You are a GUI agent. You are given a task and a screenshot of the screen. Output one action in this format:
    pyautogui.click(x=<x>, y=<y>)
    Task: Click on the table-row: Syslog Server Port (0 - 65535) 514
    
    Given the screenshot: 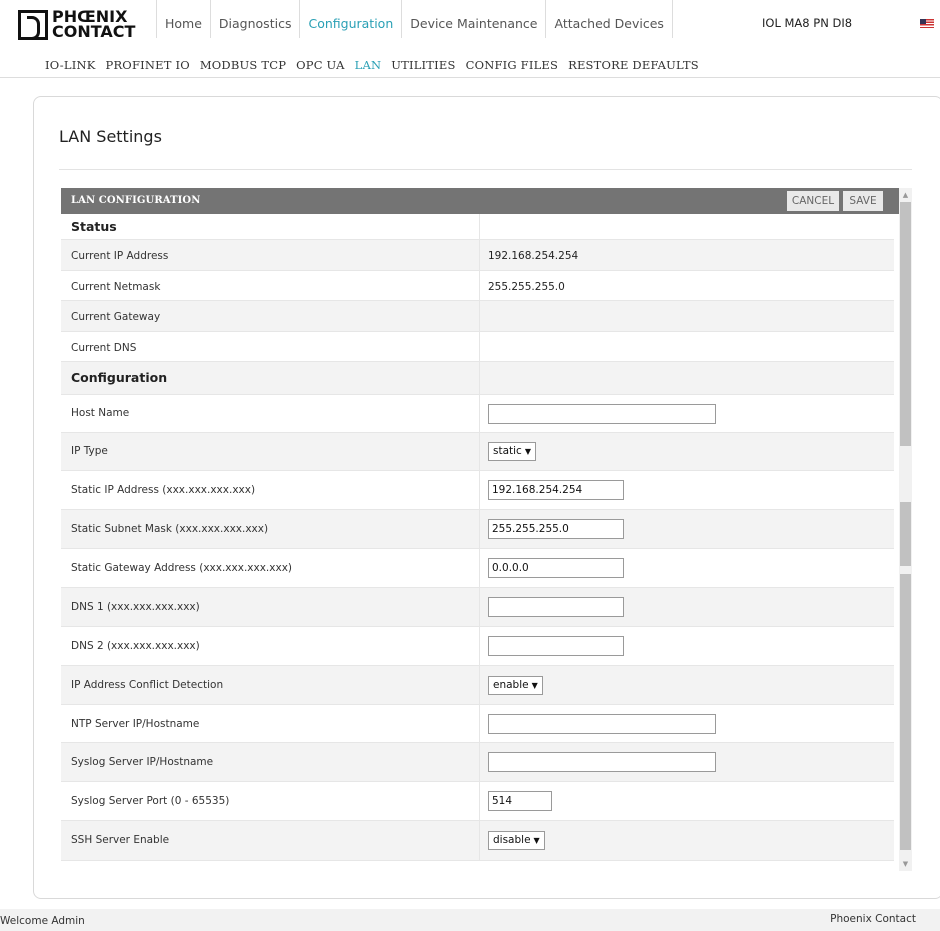 What is the action you would take?
    pyautogui.click(x=477, y=801)
    